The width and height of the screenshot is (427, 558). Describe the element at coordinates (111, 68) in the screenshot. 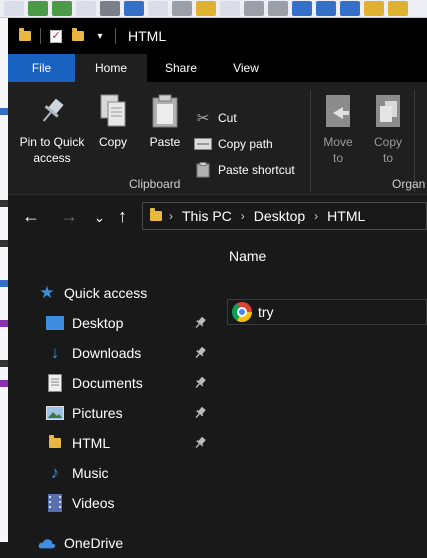

I see `tab-home: Home` at that location.